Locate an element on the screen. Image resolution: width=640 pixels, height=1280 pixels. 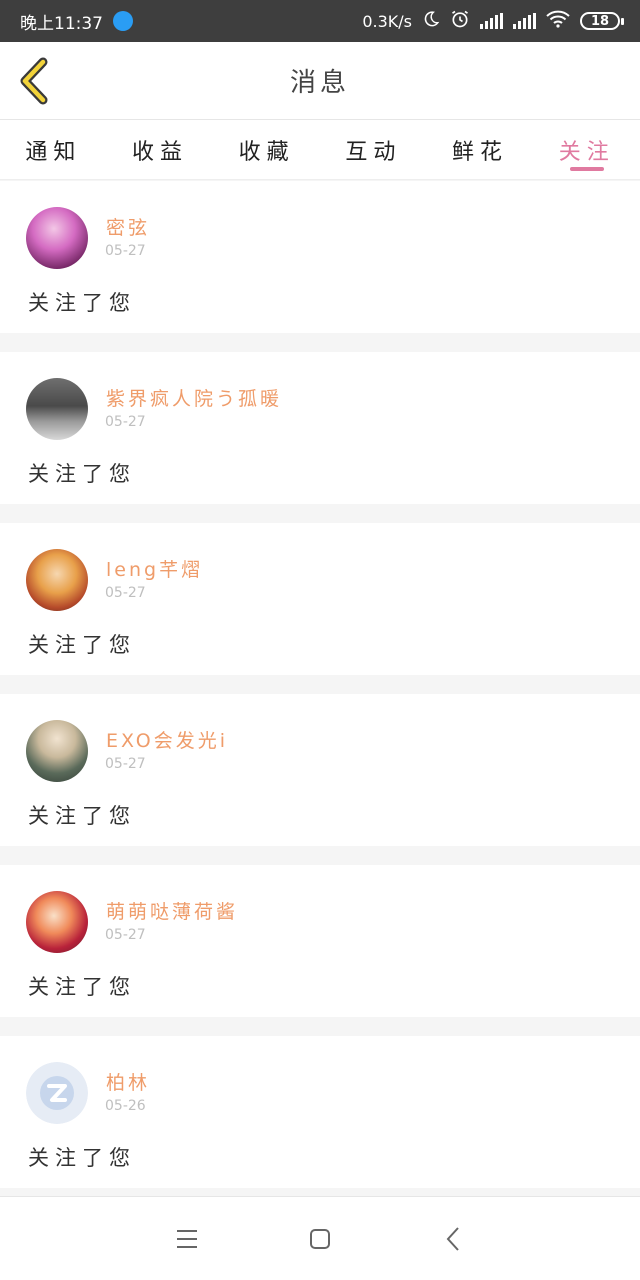
status-time: 晚上11:37 is located at coordinates (61, 23).